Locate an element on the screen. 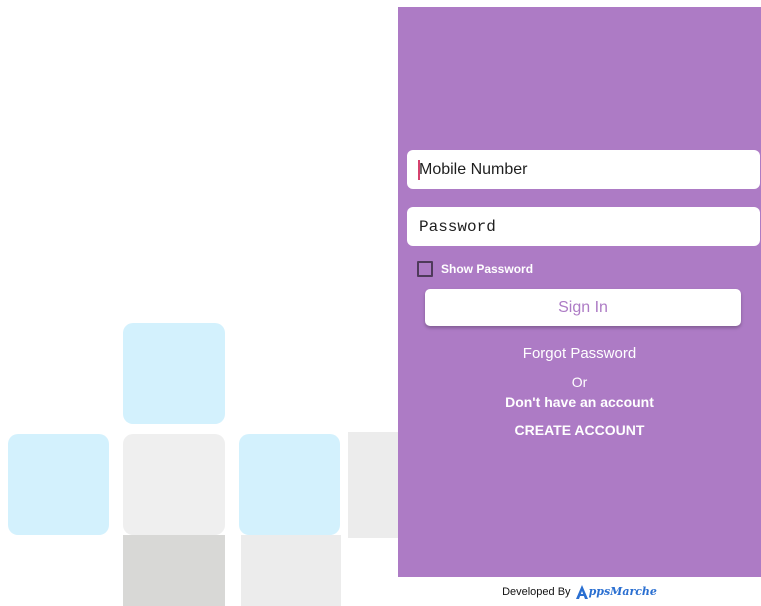  sign-in-label: Sign In is located at coordinates (583, 307).